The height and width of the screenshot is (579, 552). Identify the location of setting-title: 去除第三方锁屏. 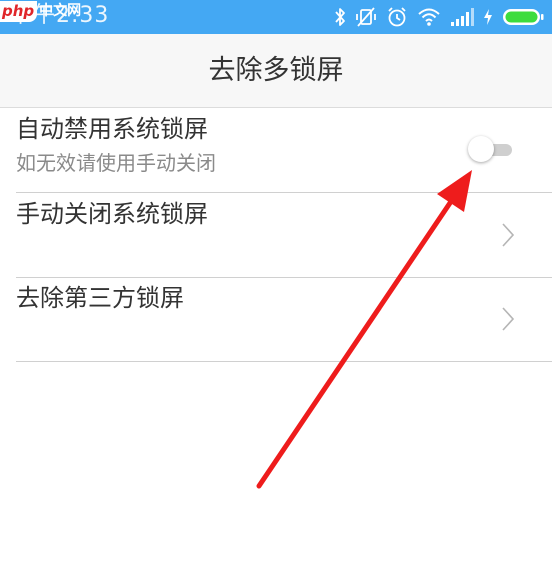
(100, 298).